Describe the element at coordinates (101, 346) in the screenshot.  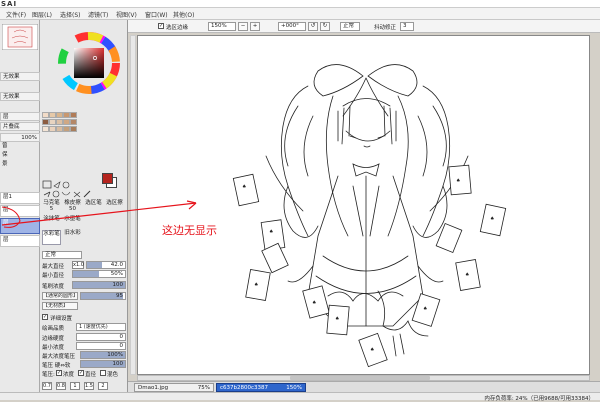
I see `min-density-slider: 0` at that location.